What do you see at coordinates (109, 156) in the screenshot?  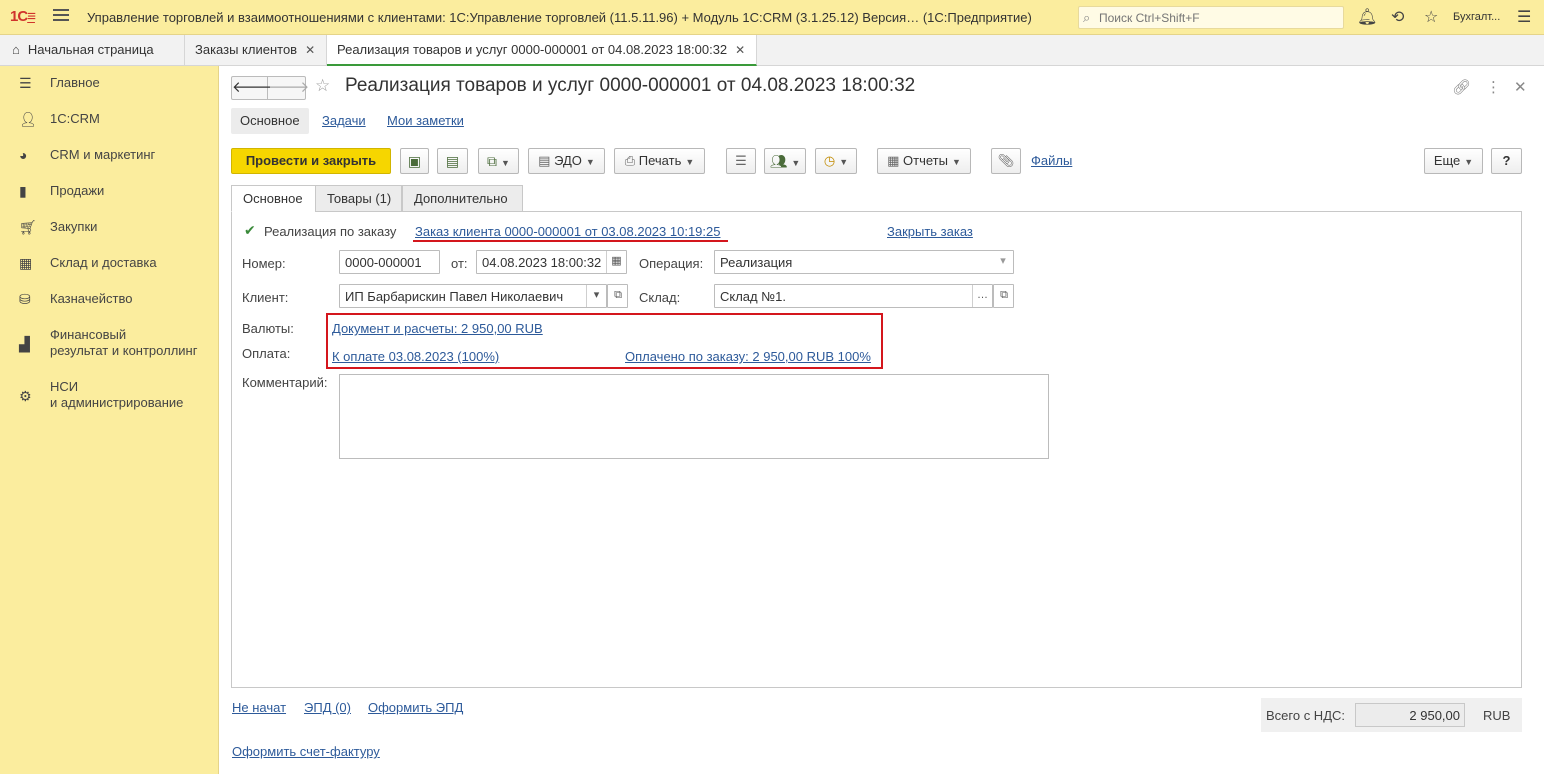 I see `sidebar-item-crm-marketing: ◕ CRM и маркетинг` at bounding box center [109, 156].